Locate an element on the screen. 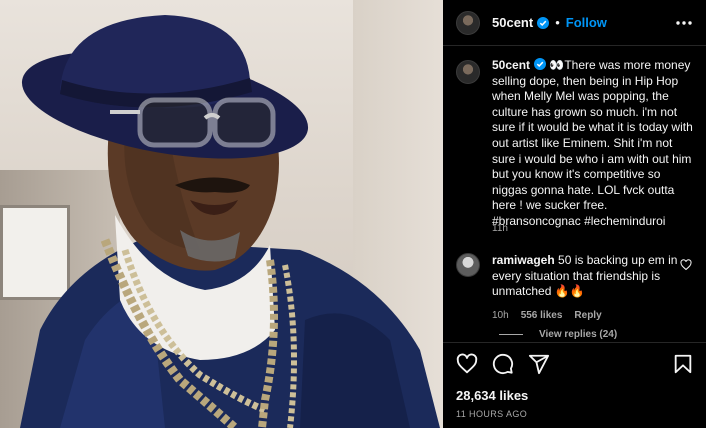 The image size is (706, 428). comment-icon is located at coordinates (503, 364).